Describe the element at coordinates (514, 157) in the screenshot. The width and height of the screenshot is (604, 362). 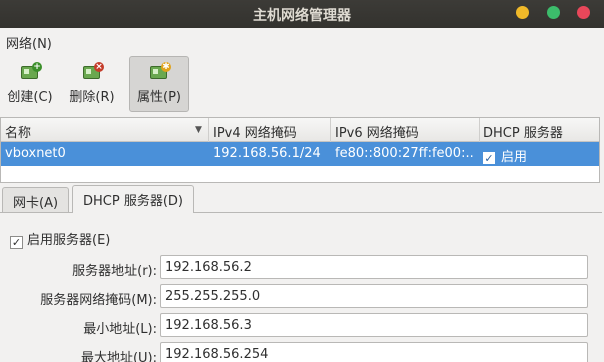
I see `row-dhcp-label: 启用` at that location.